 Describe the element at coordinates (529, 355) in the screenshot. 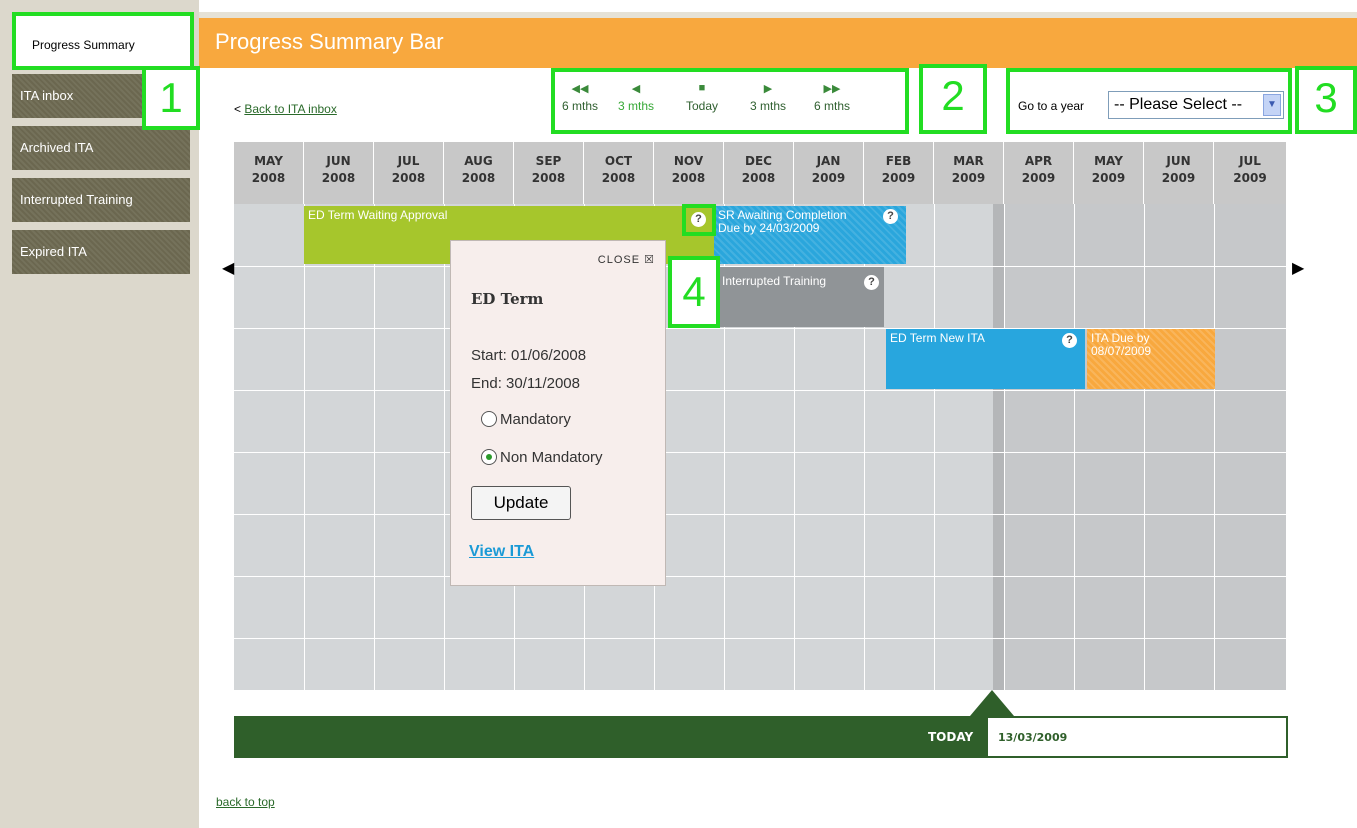

I see `popup-start: Start: 01/06/2008` at that location.